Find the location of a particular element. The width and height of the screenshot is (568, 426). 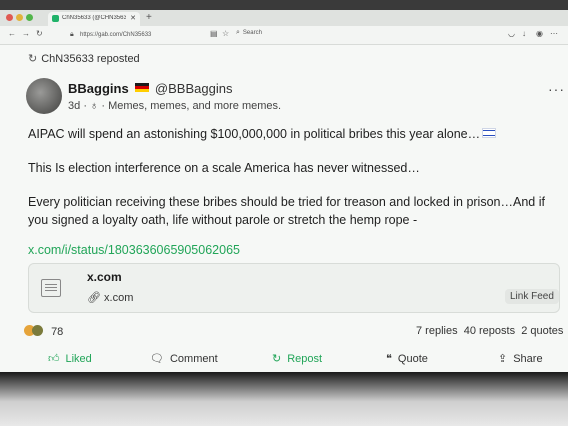

card-domain: 🔗︎ x.com is located at coordinates (110, 297).